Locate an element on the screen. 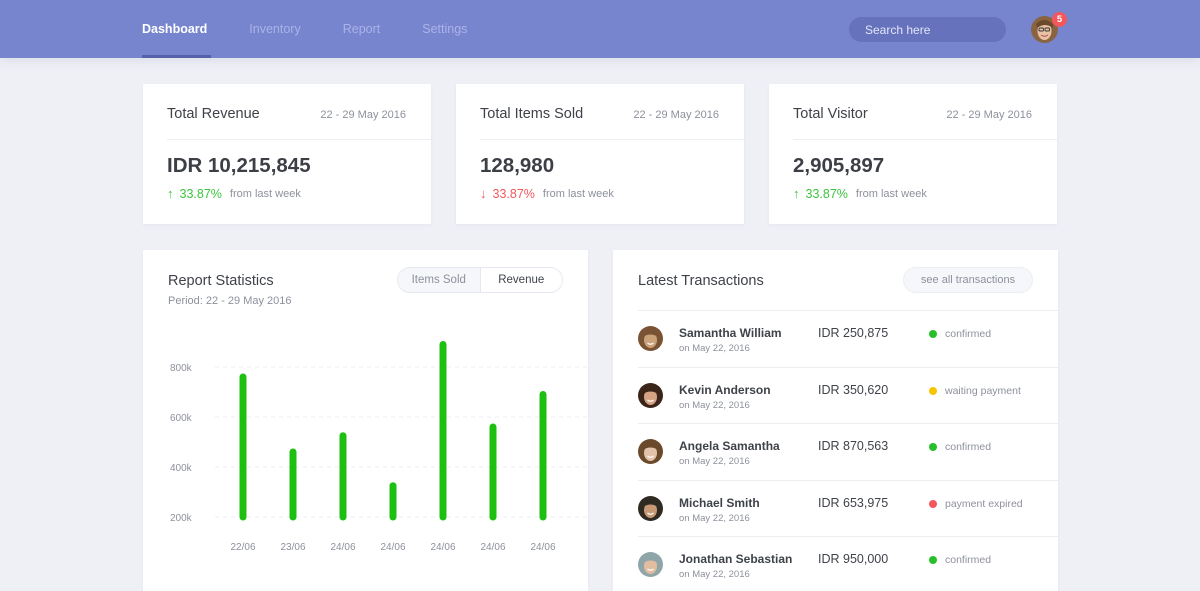 Image resolution: width=1200 pixels, height=591 pixels. customer-name: Angela Samantha is located at coordinates (729, 446).